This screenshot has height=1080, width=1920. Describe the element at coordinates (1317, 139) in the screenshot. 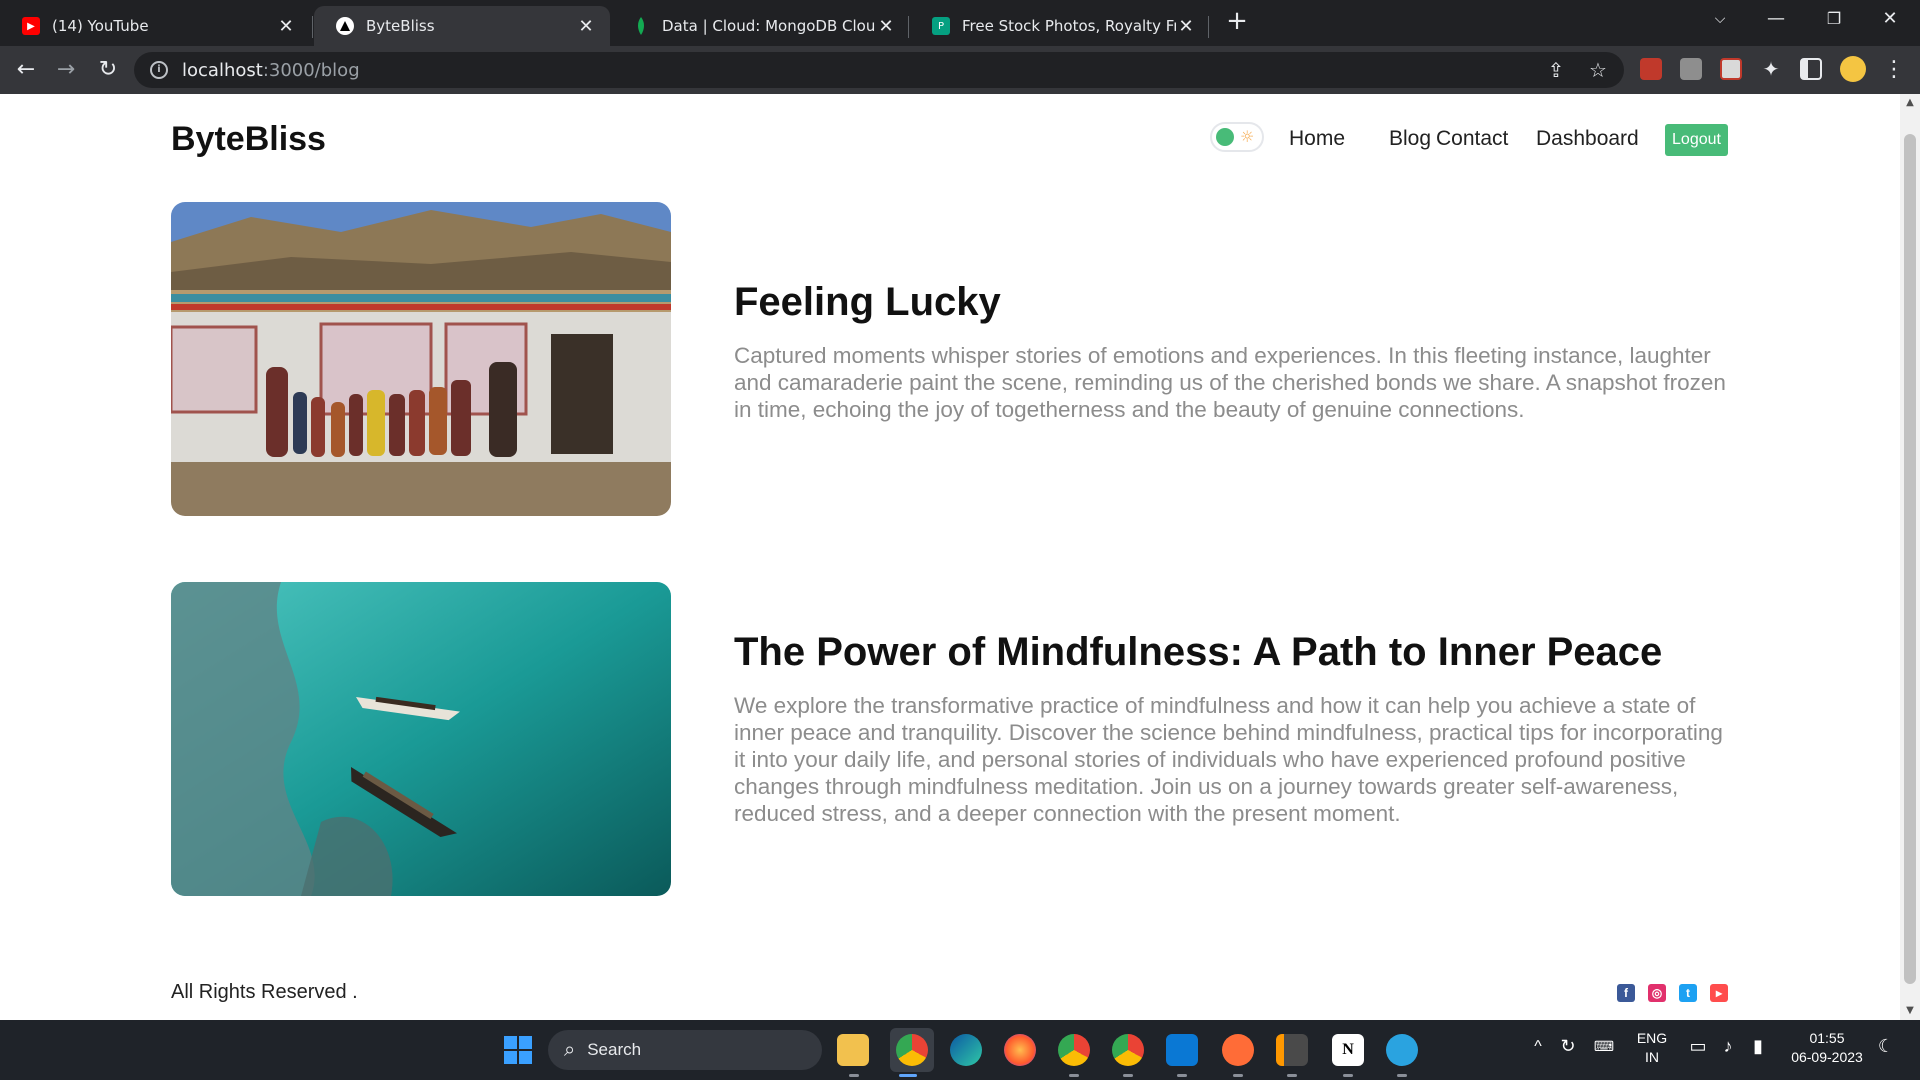

I see `nav-home: Home` at that location.